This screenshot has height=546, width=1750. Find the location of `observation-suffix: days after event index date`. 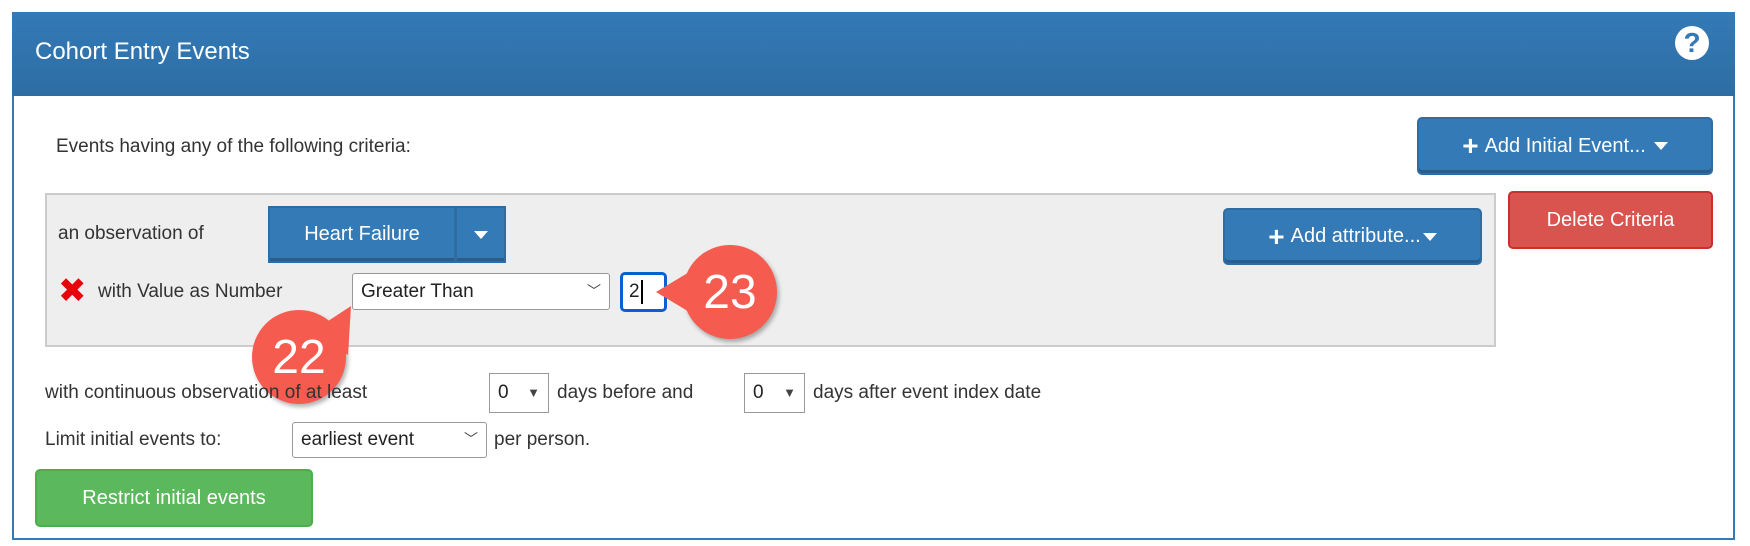

observation-suffix: days after event index date is located at coordinates (927, 392).